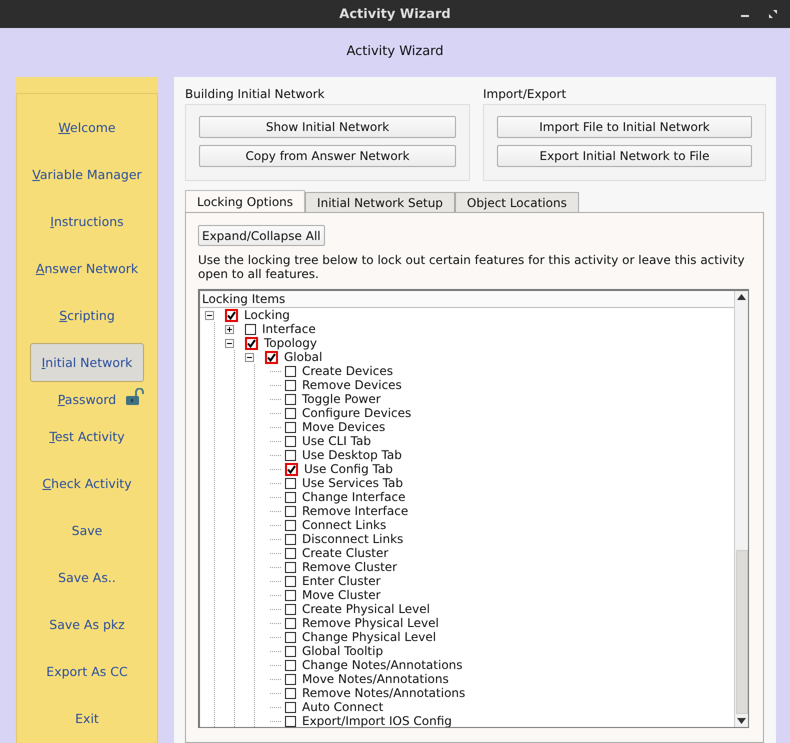 This screenshot has height=743, width=790. Describe the element at coordinates (525, 94) in the screenshot. I see `group-title: Import/Export` at that location.